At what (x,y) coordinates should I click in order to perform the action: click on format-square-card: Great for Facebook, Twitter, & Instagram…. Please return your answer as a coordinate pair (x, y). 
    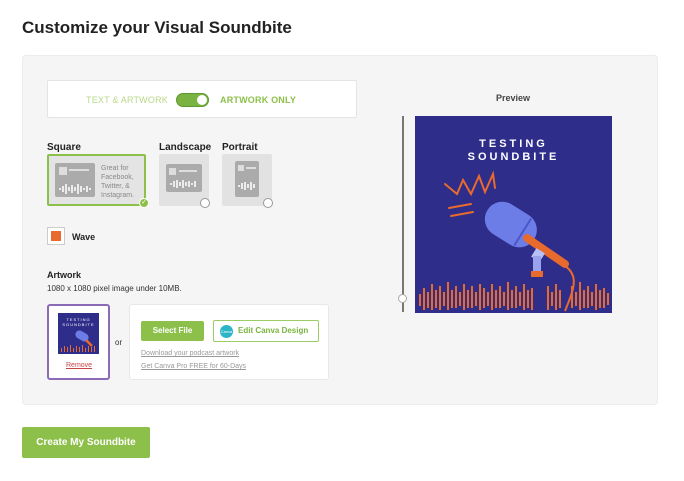
    Looking at the image, I should click on (96, 180).